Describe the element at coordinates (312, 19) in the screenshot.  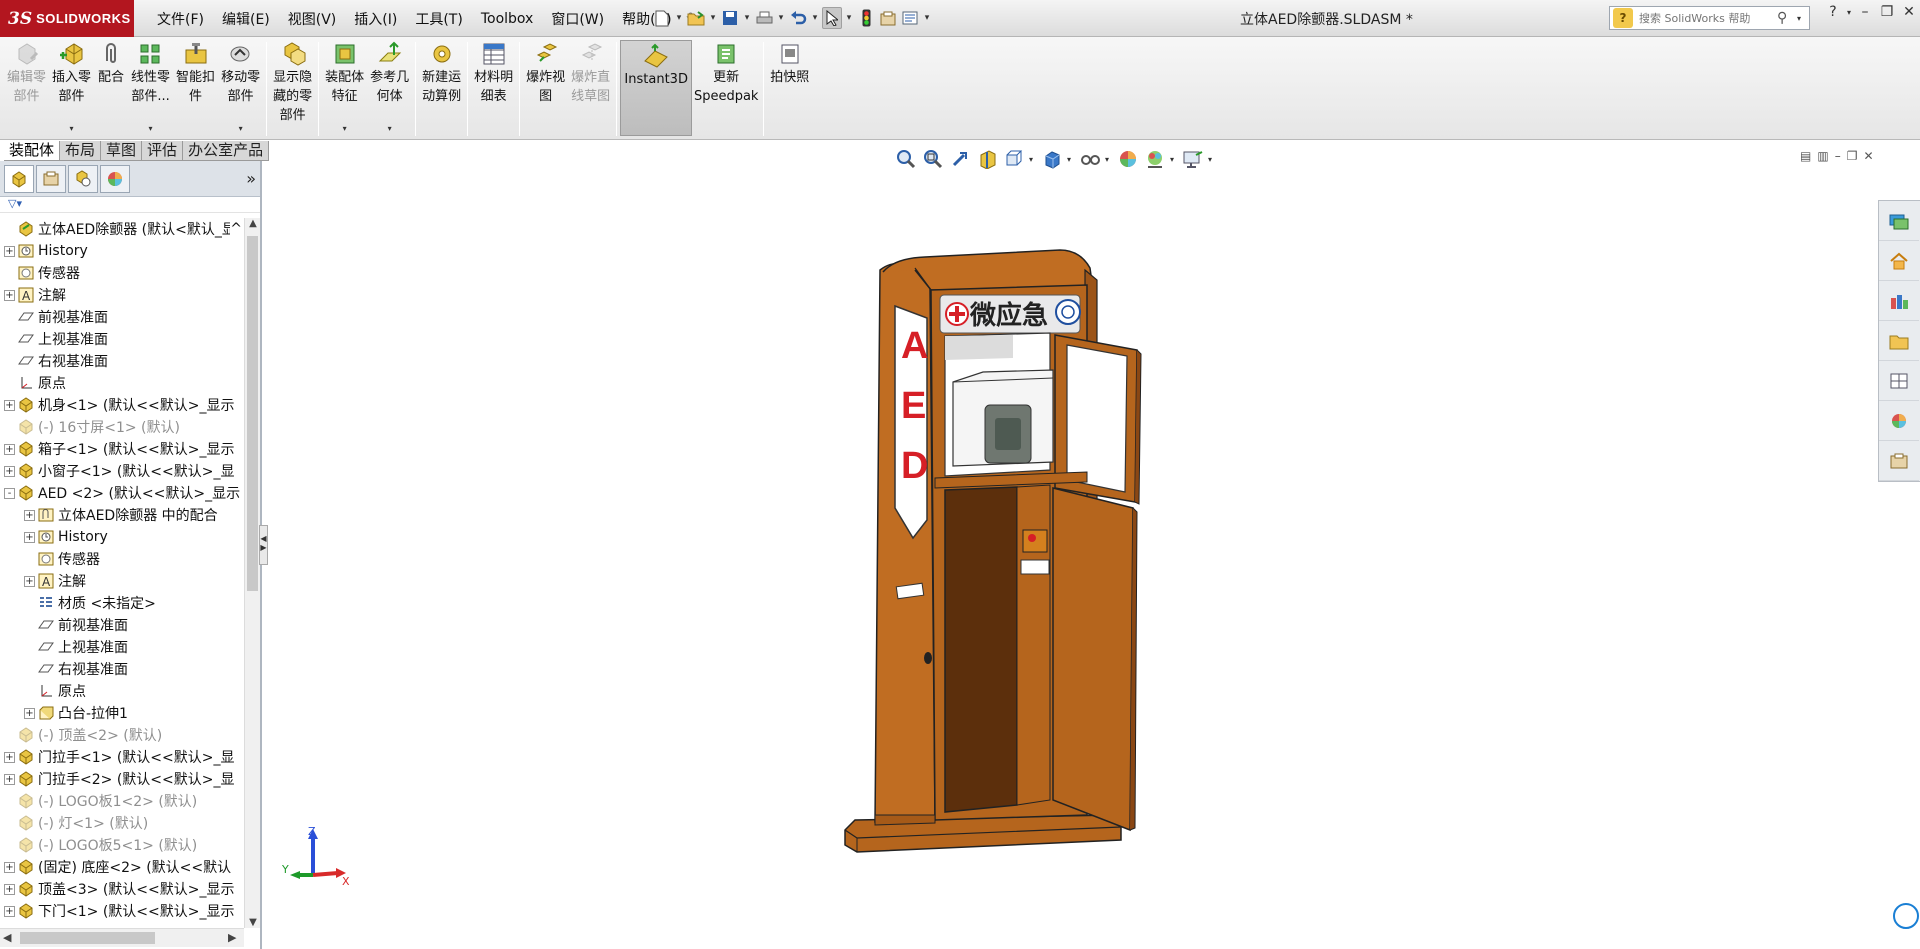
I see `menu-view: 视图(V)` at that location.